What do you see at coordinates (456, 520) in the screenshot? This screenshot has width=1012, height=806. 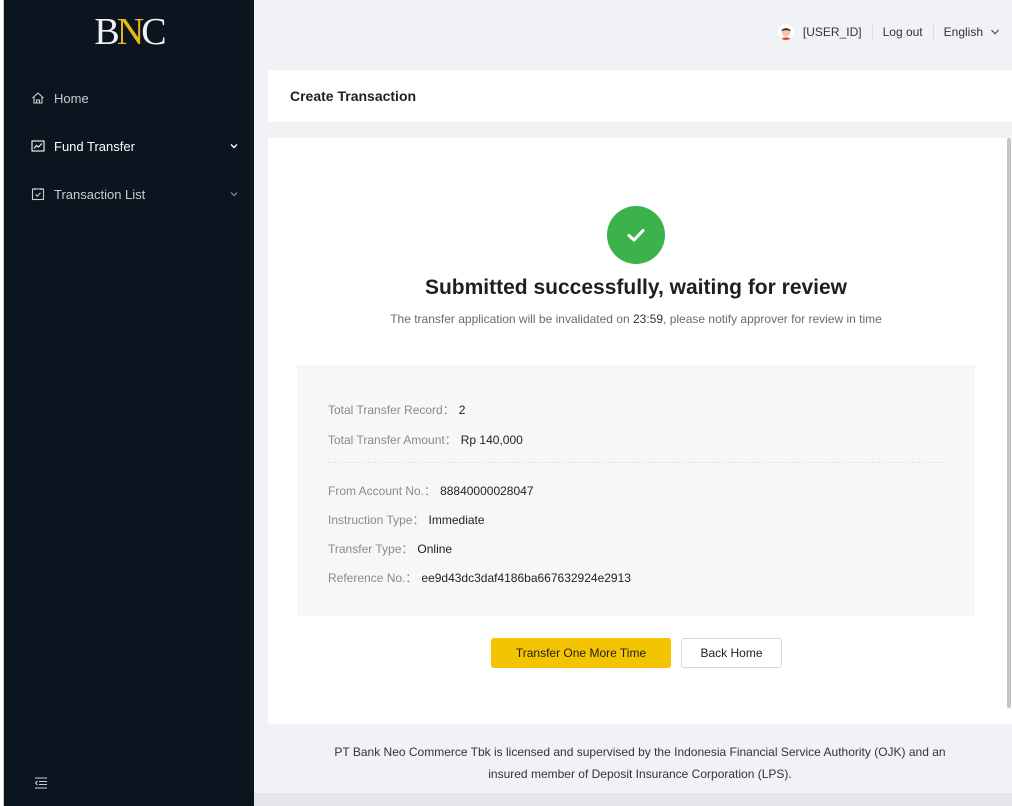 I see `instruction-type-value: Immediate` at bounding box center [456, 520].